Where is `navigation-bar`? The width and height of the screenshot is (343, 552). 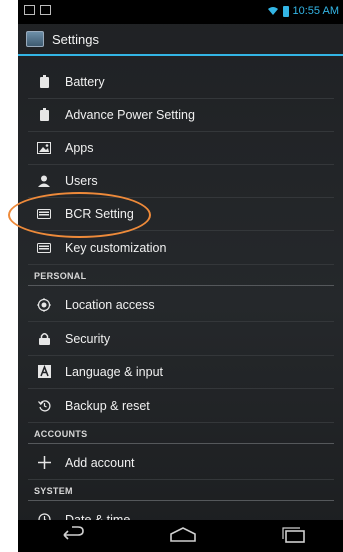 navigation-bar is located at coordinates (180, 536).